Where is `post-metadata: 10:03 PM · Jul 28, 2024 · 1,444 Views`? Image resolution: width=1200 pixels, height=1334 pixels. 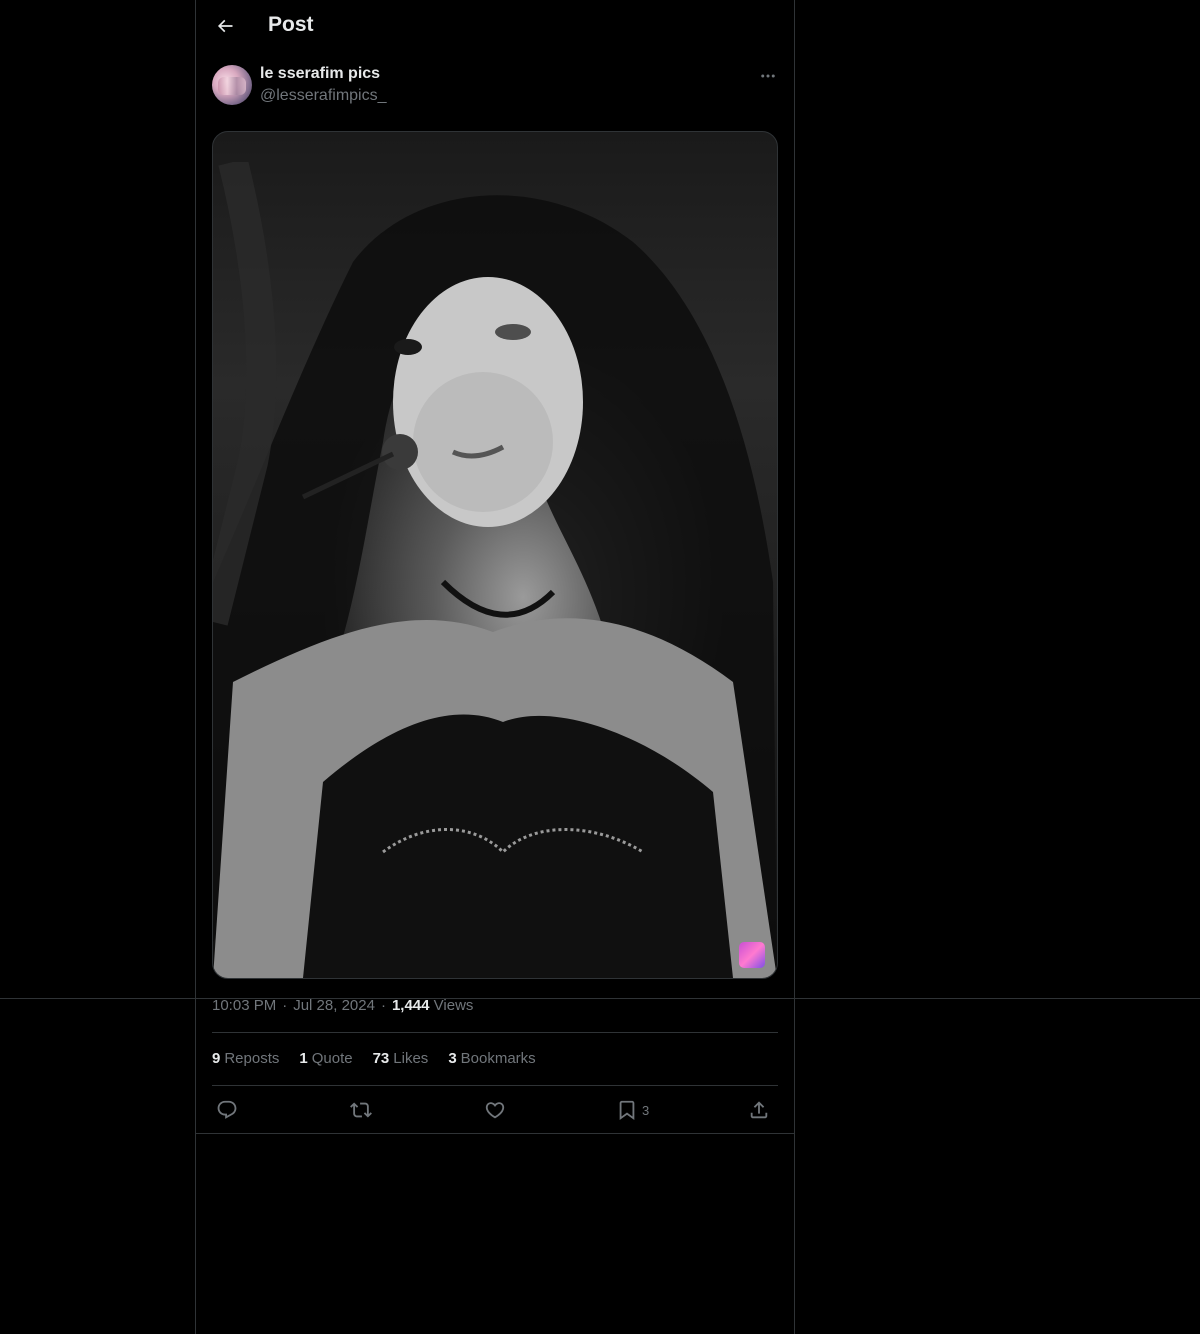
post-metadata: 10:03 PM · Jul 28, 2024 · 1,444 Views is located at coordinates (342, 1005).